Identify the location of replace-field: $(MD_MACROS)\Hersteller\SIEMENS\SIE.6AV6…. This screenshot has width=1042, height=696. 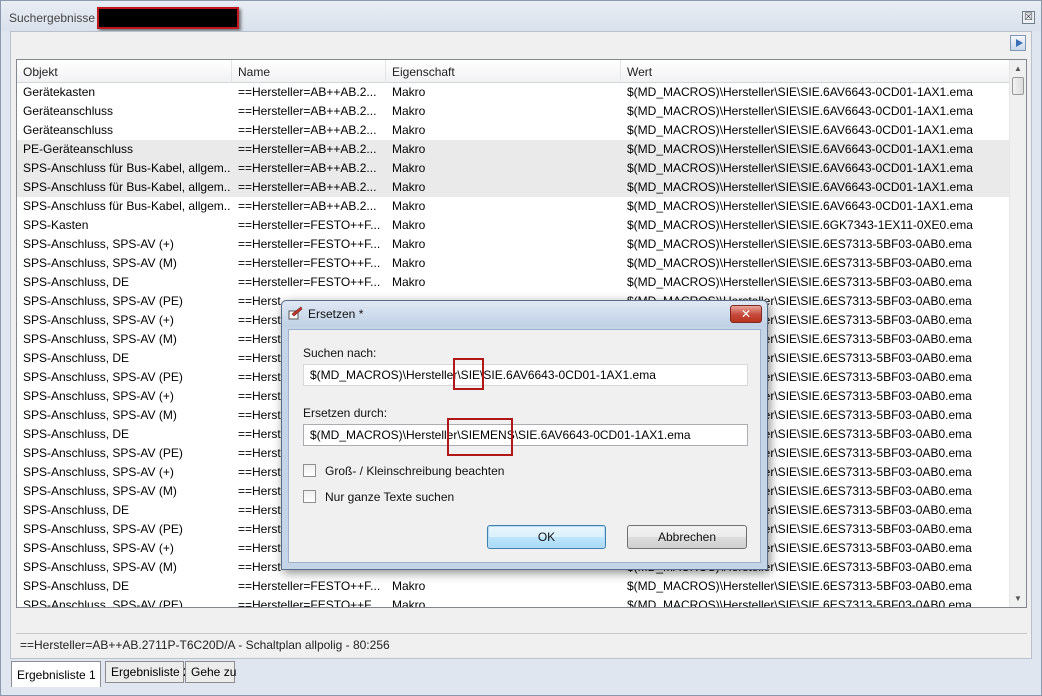
(525, 435).